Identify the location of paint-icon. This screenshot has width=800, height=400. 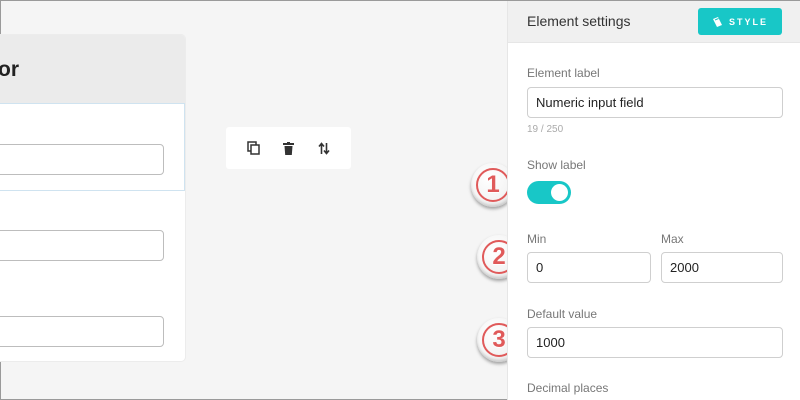
(717, 22).